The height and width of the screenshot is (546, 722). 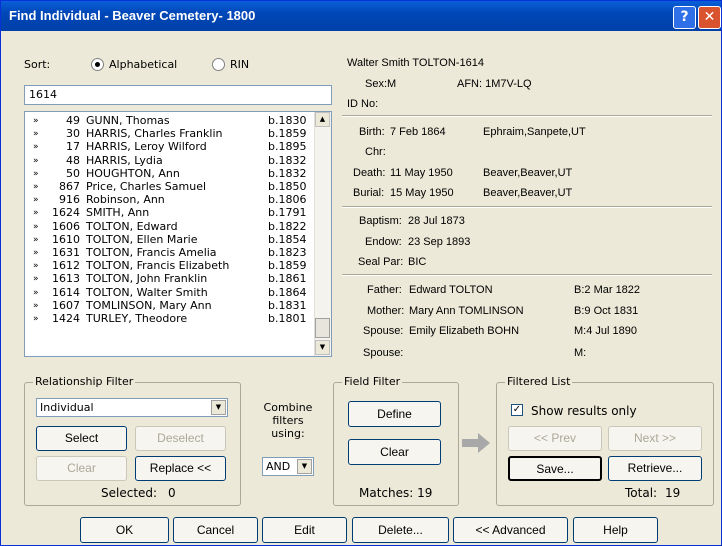 I want to click on list-item: » 30 HARRIS, Charles Franklin b.1859, so click(x=170, y=134).